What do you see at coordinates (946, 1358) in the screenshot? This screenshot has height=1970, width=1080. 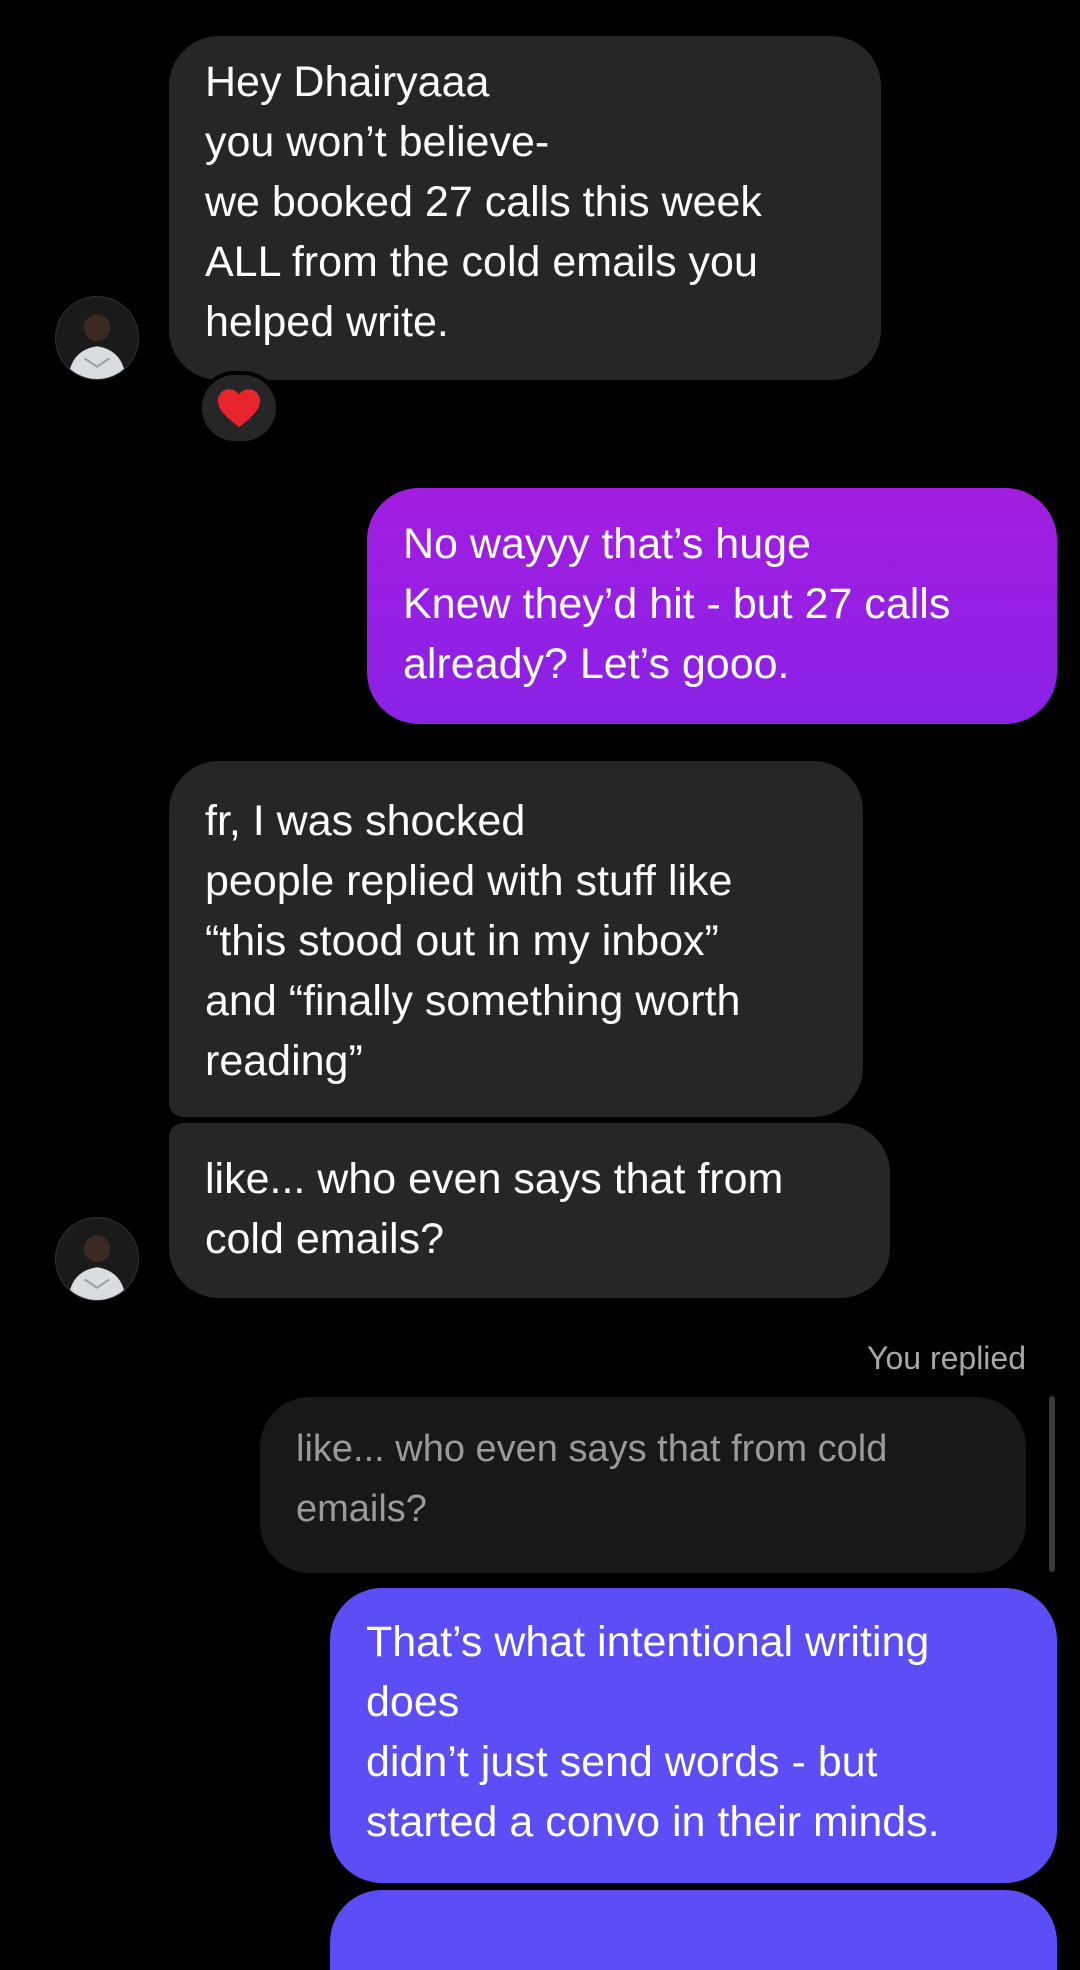 I see `reply-label: You replied` at bounding box center [946, 1358].